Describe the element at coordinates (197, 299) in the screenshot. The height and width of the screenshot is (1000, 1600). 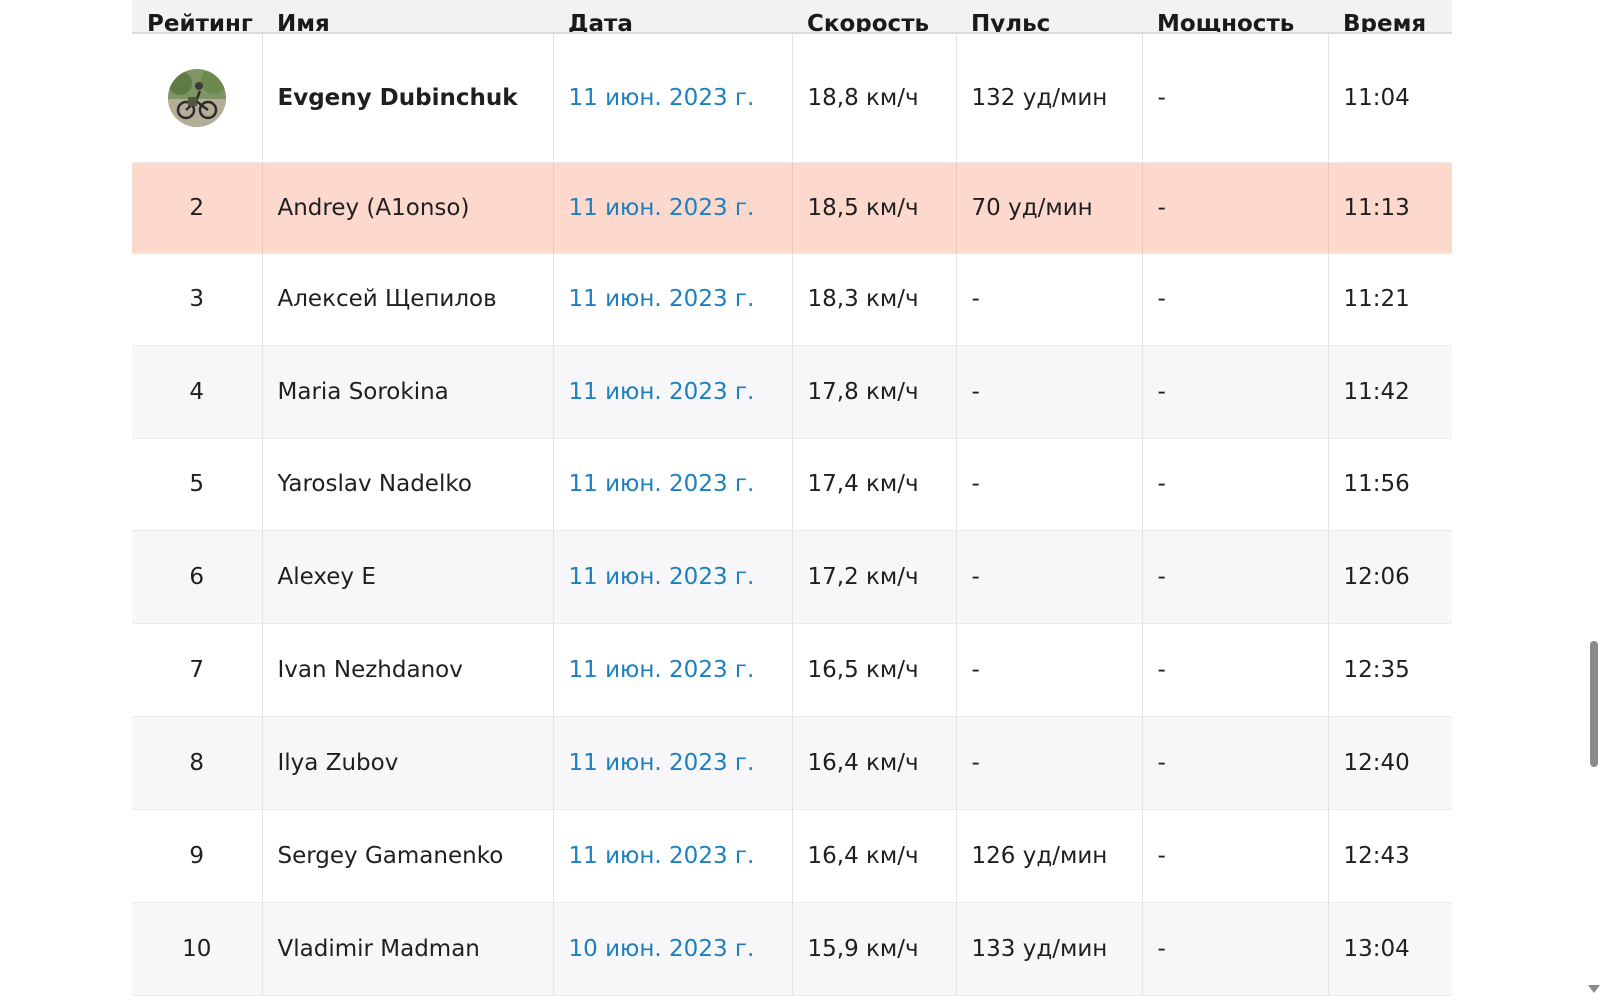
I see `rank-cell: 3` at that location.